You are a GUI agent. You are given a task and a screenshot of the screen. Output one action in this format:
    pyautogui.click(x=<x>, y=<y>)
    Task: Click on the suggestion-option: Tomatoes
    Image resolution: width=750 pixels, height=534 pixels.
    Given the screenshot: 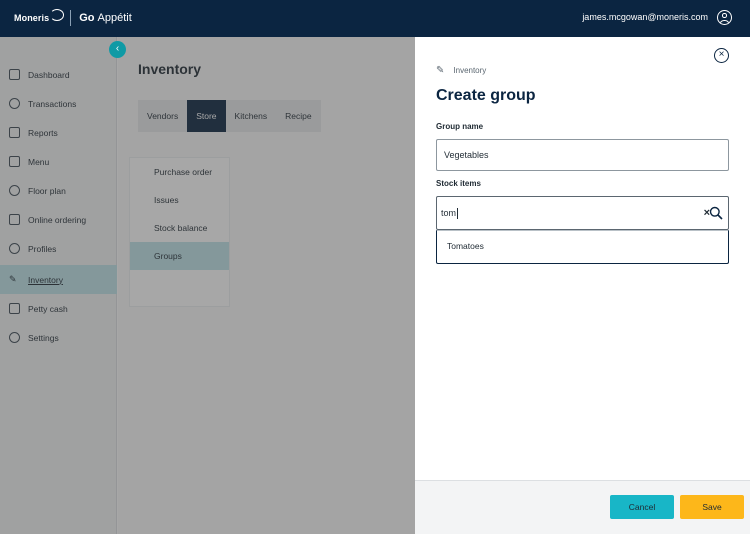 What is the action you would take?
    pyautogui.click(x=582, y=246)
    